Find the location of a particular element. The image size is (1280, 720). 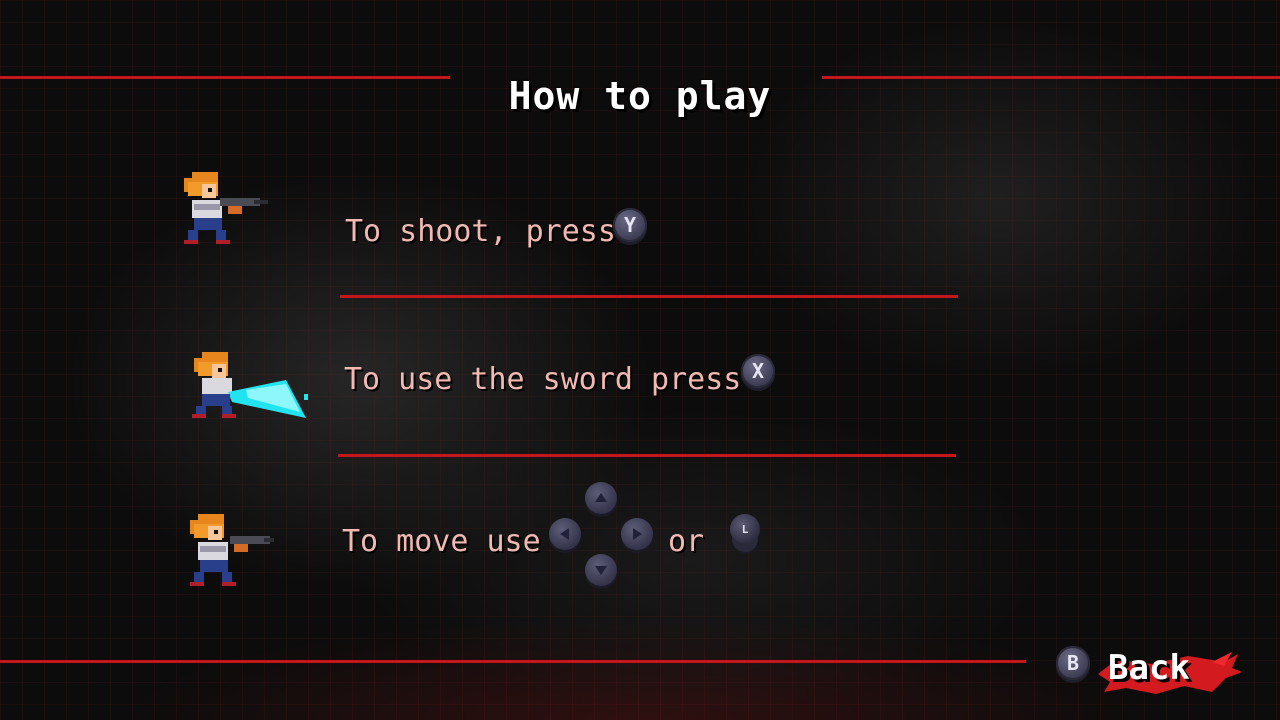

b-button-icon: B is located at coordinates (1073, 663).